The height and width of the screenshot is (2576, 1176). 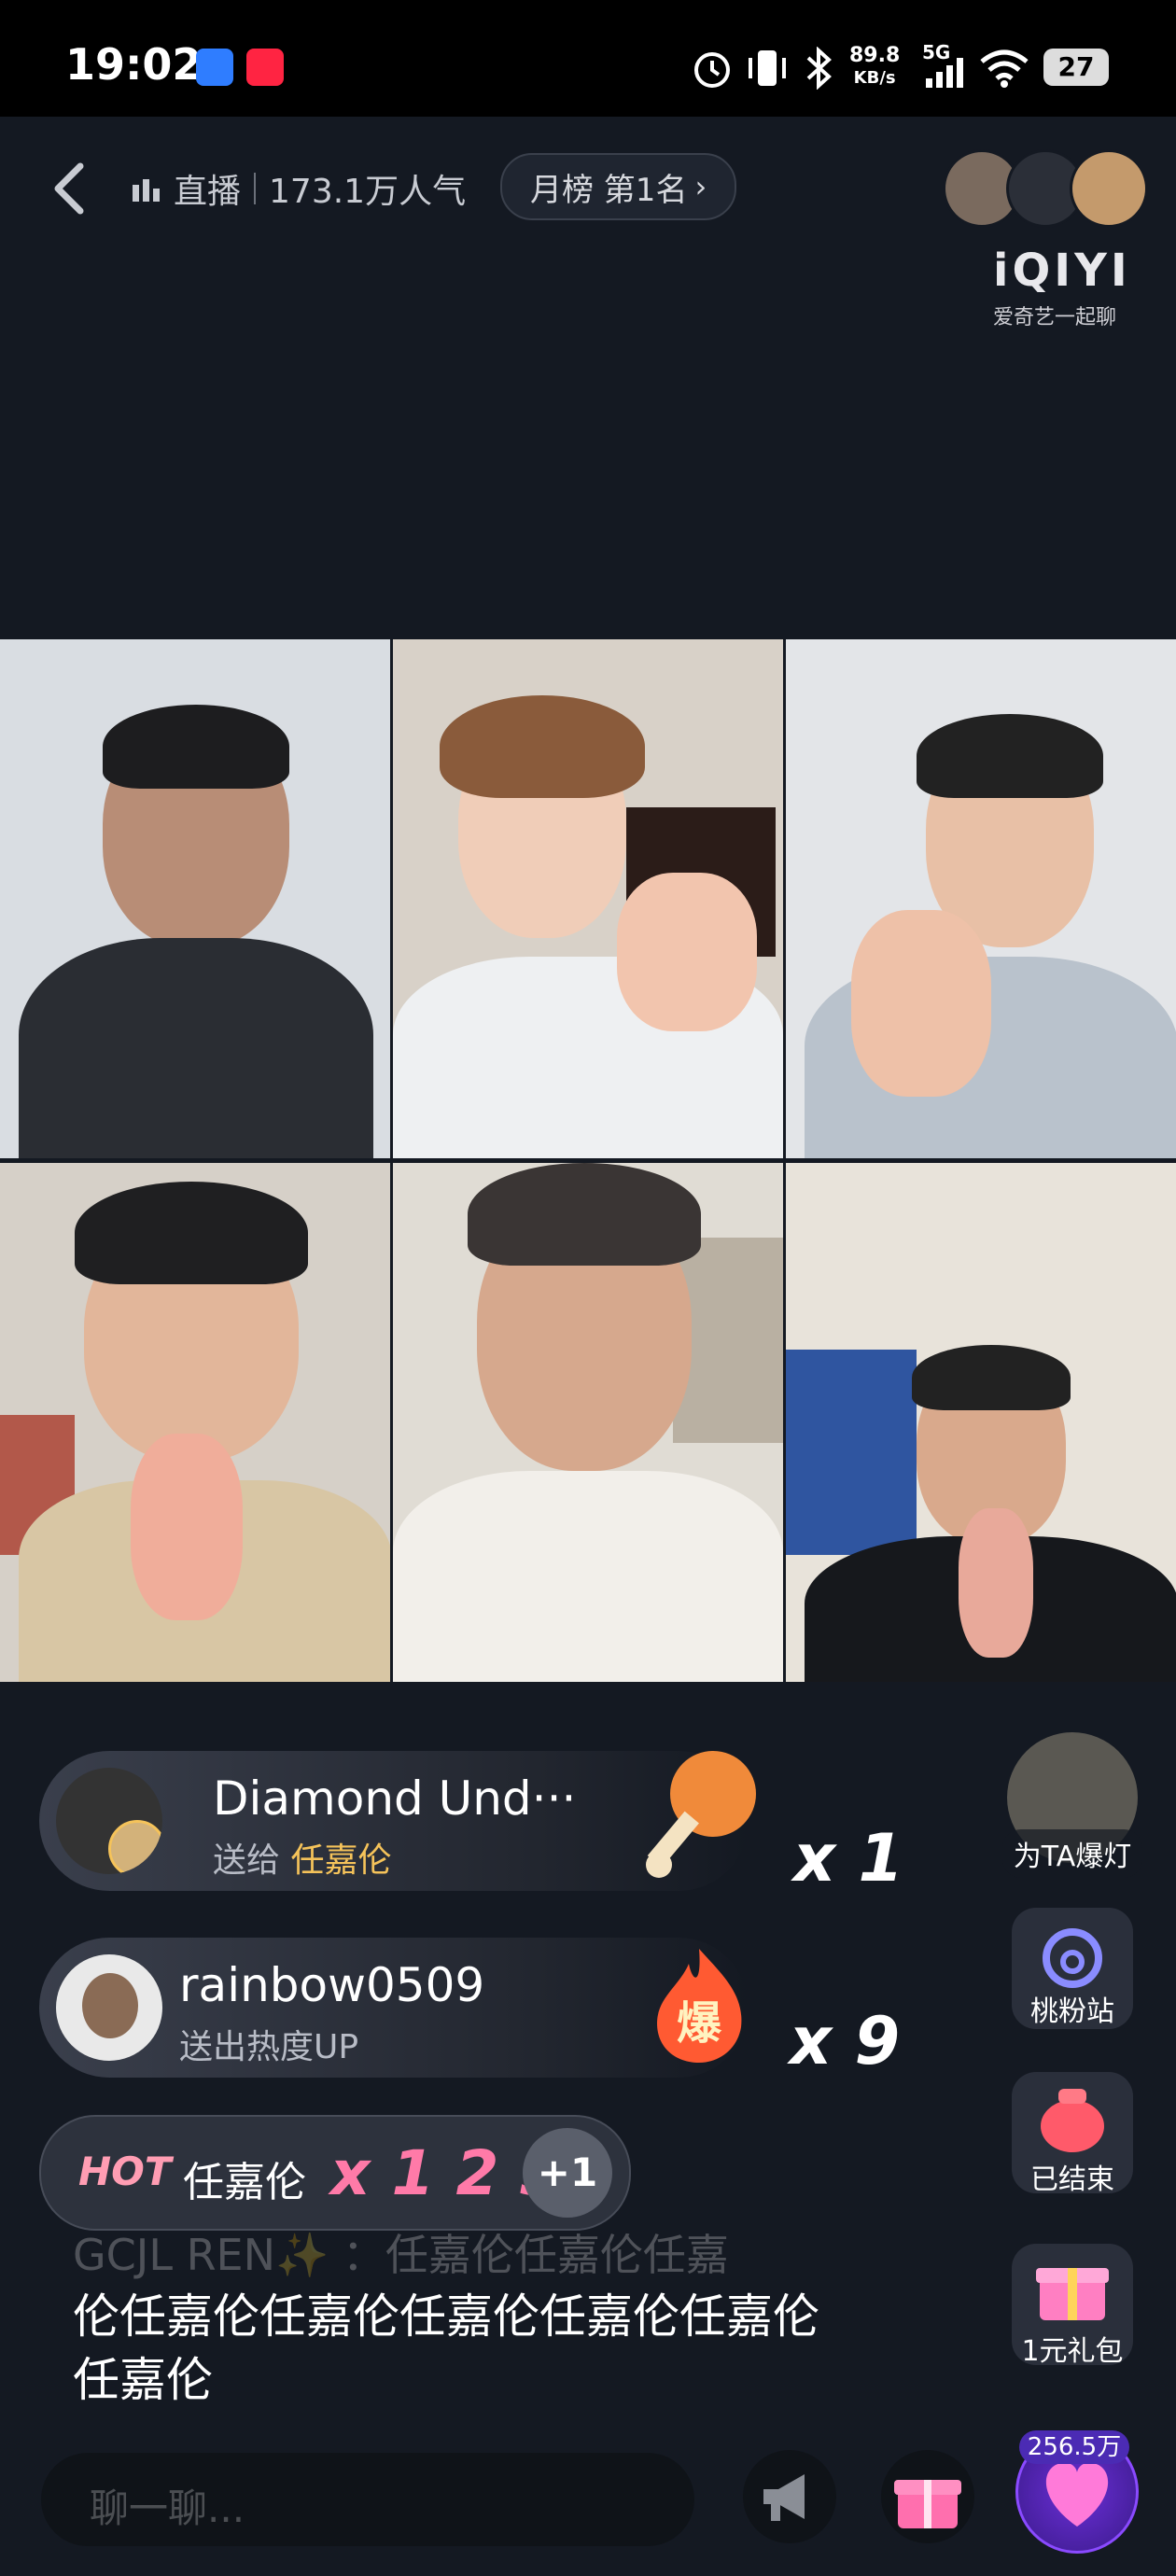 I want to click on back-arrow-icon, so click(x=69, y=189).